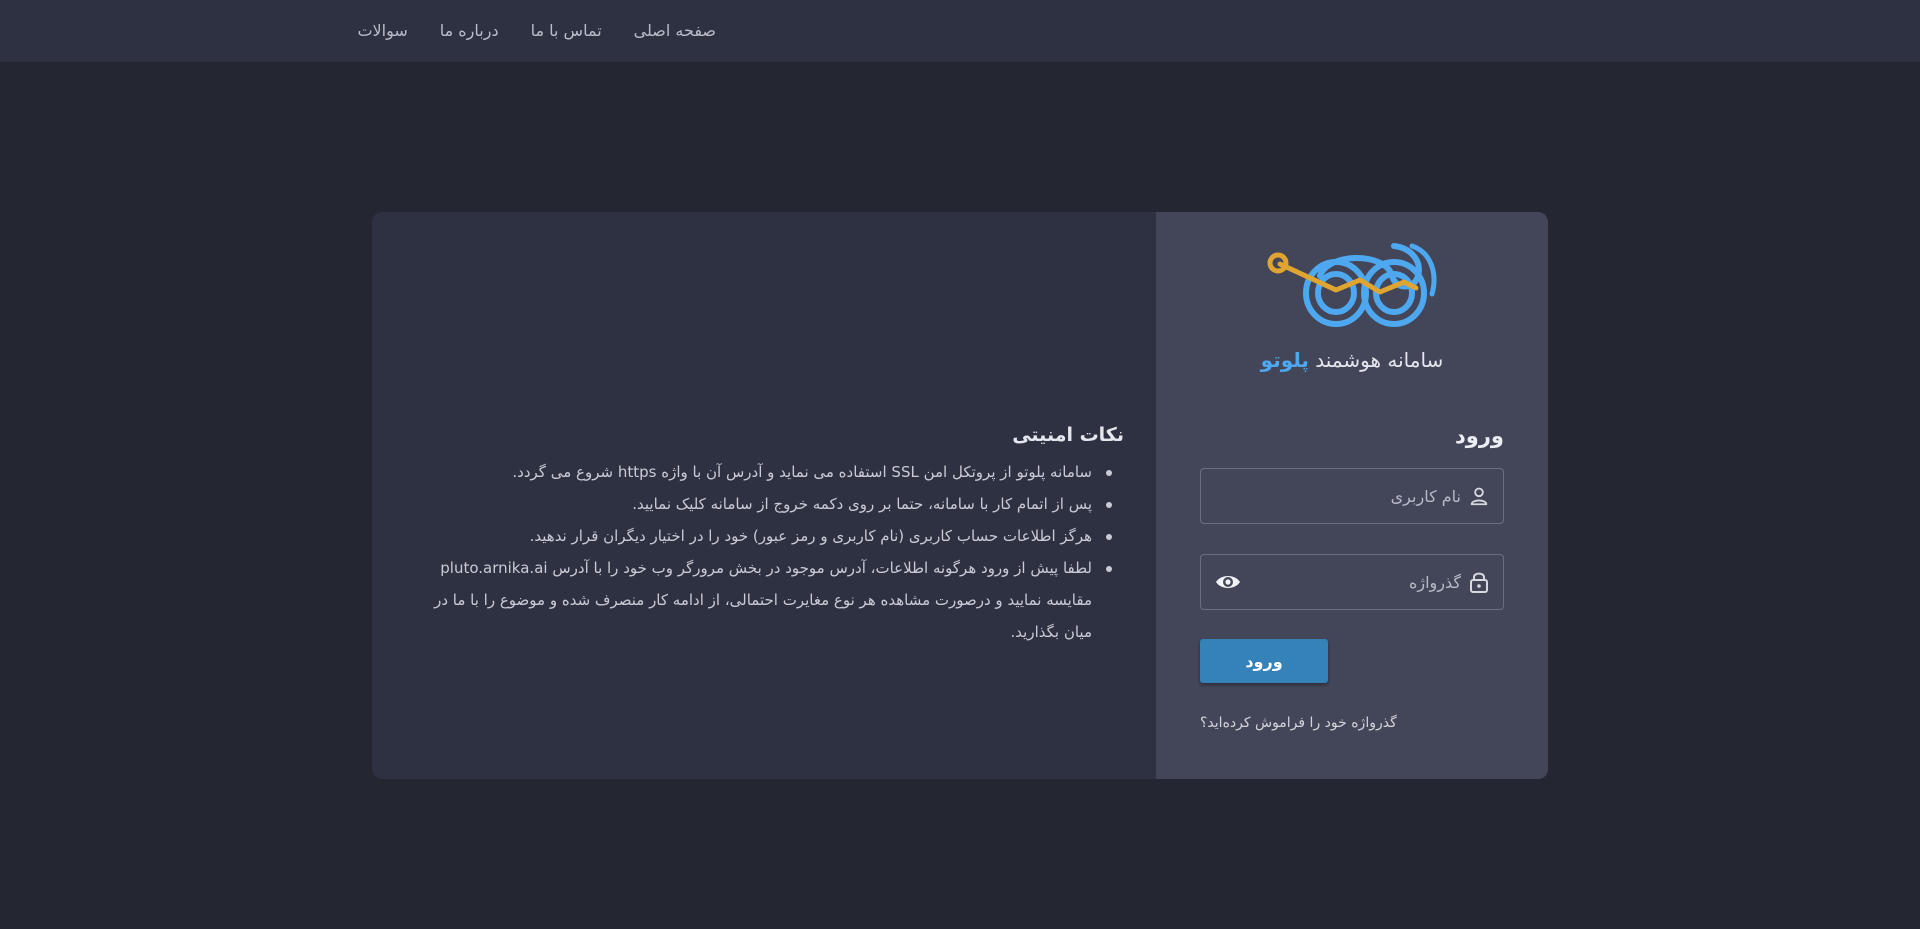  What do you see at coordinates (1479, 496) in the screenshot?
I see `user-icon` at bounding box center [1479, 496].